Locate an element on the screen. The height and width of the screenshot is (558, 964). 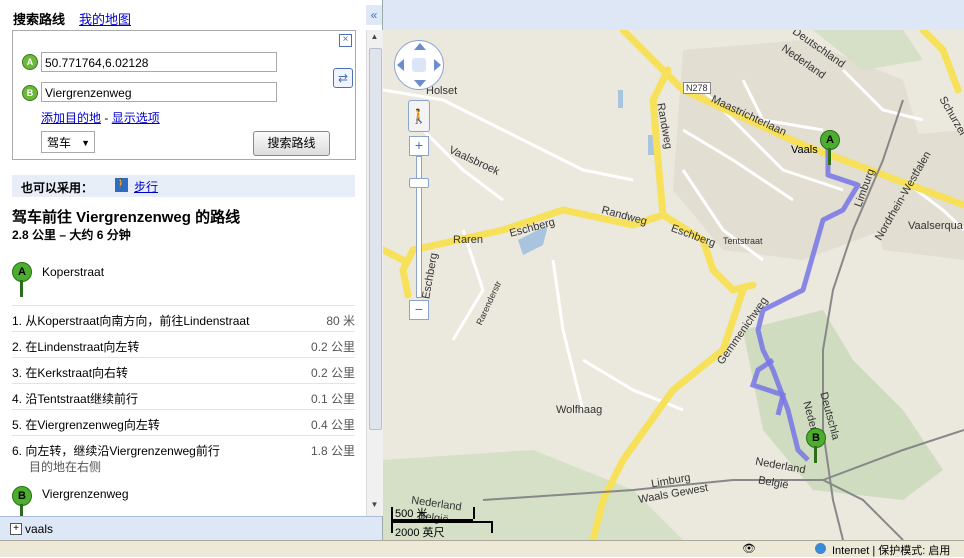
hand-icon is located at coordinates (419, 65).